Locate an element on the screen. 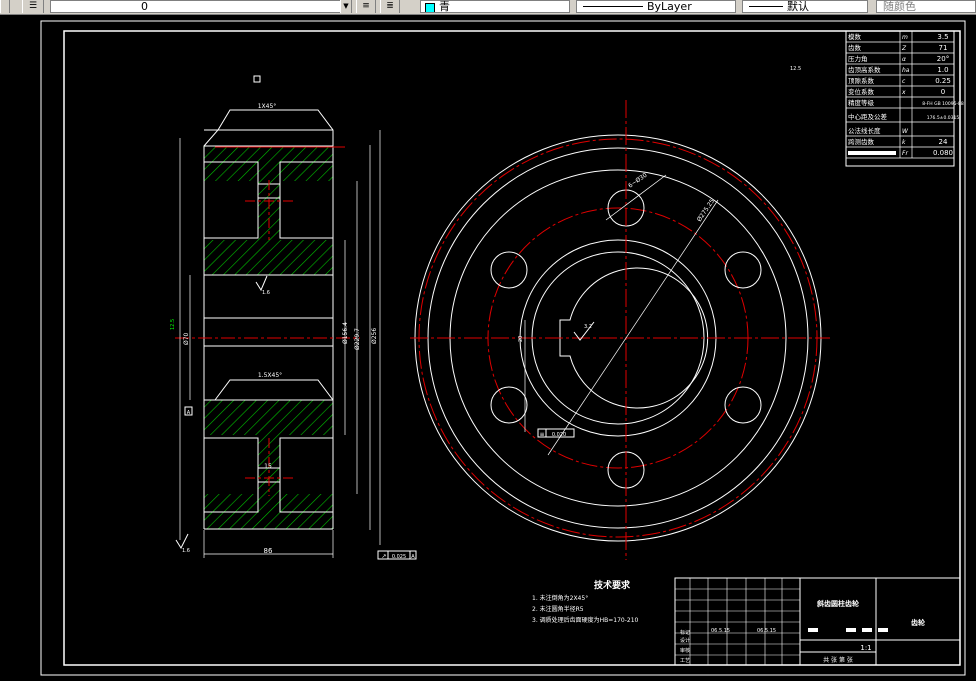 This screenshot has width=976, height=681. param-symbol: c is located at coordinates (904, 81).